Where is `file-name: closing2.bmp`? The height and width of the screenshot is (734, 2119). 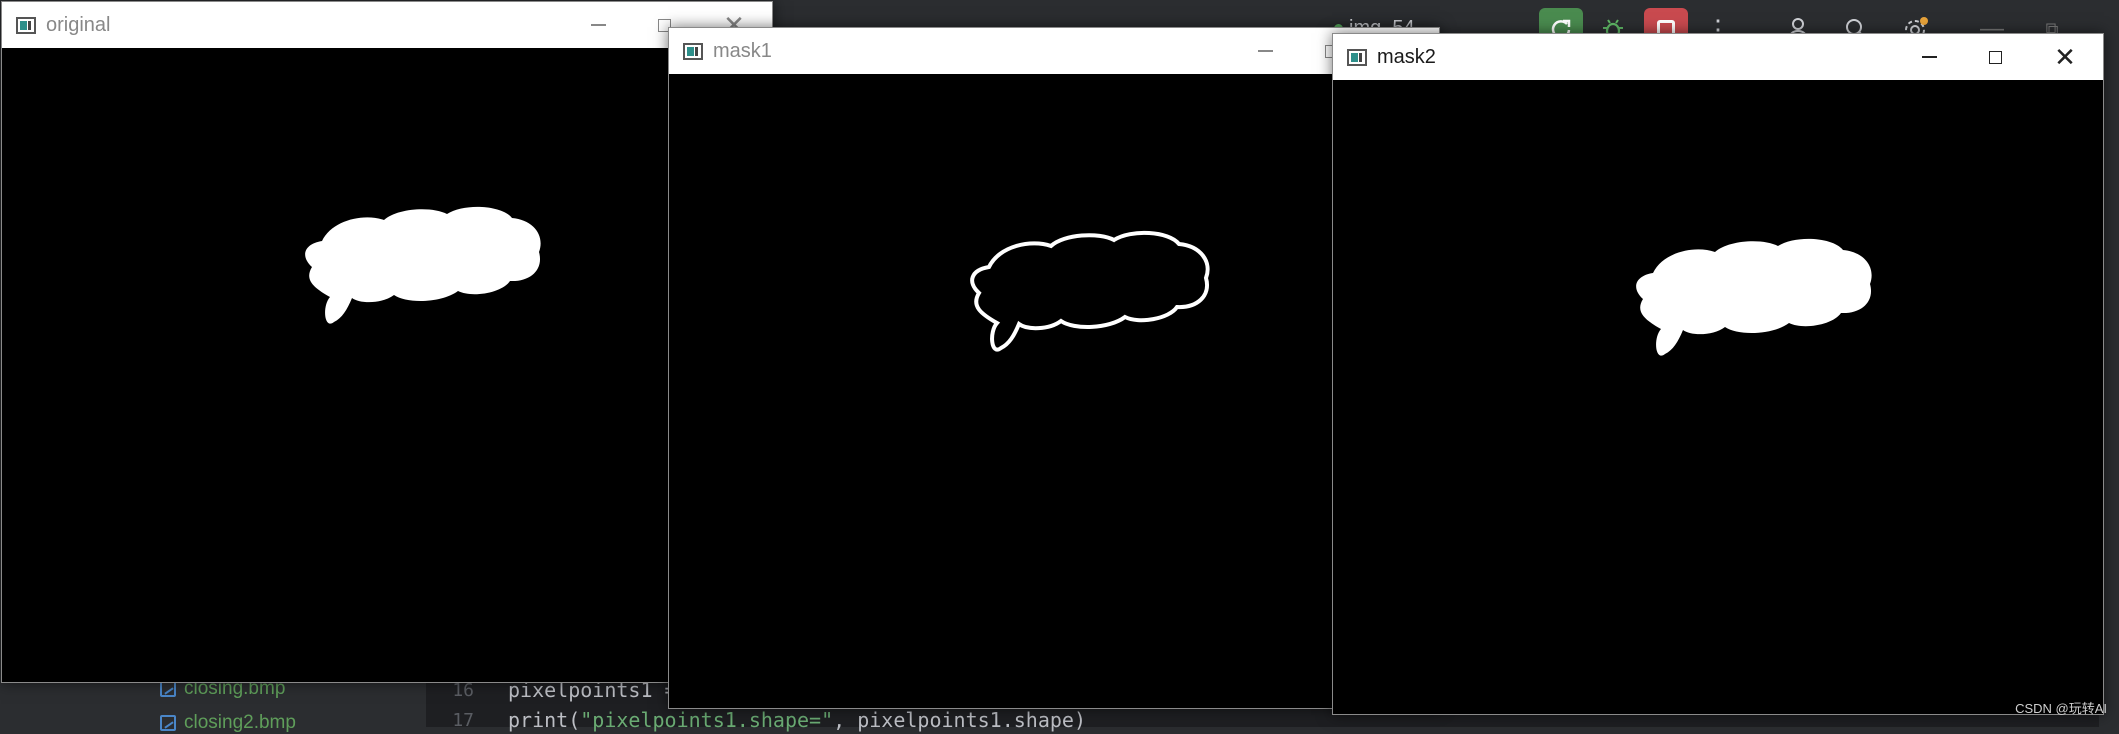
file-name: closing2.bmp is located at coordinates (240, 722).